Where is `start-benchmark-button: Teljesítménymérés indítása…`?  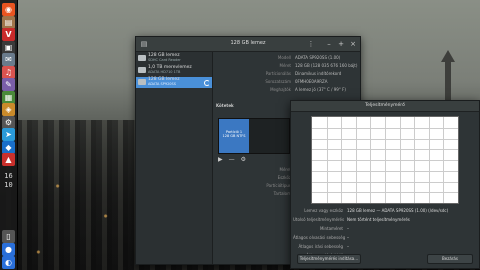
start-benchmark-button: Teljesítménymérés indítása… is located at coordinates (329, 259).